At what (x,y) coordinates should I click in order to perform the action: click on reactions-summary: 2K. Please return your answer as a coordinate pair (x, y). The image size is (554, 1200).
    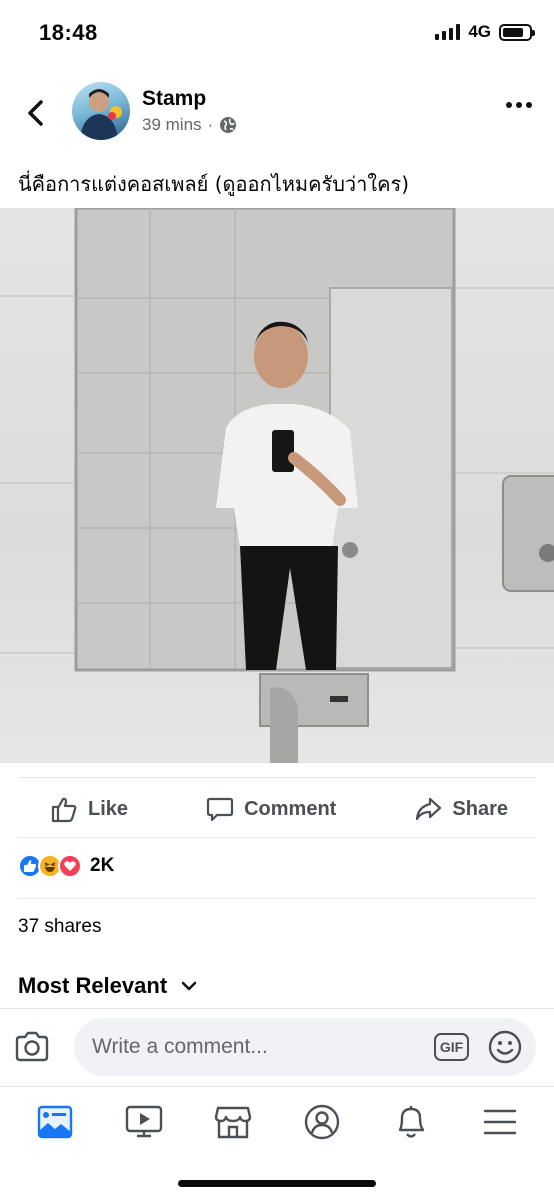
    Looking at the image, I should click on (66, 866).